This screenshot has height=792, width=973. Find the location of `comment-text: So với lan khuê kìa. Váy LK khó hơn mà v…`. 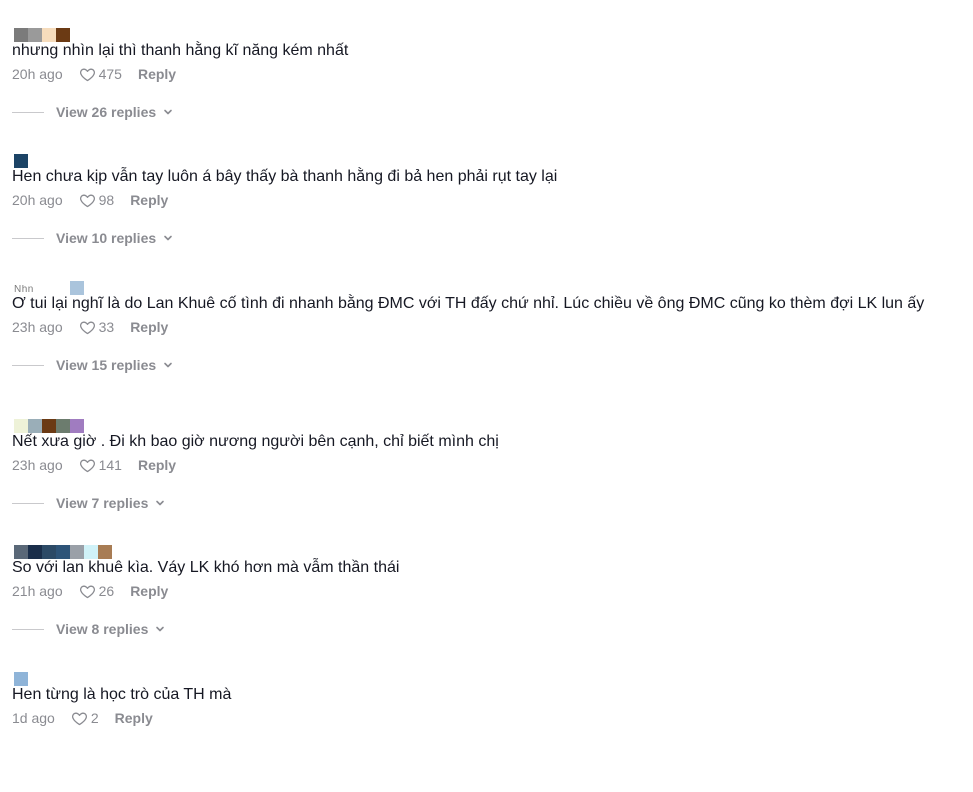

comment-text: So với lan khuê kìa. Váy LK khó hơn mà v… is located at coordinates (206, 567).